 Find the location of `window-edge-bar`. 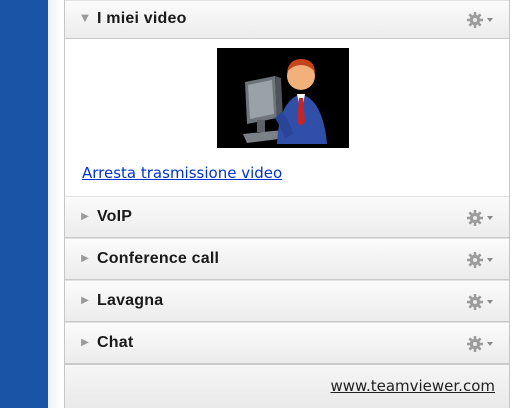

window-edge-bar is located at coordinates (24, 204).